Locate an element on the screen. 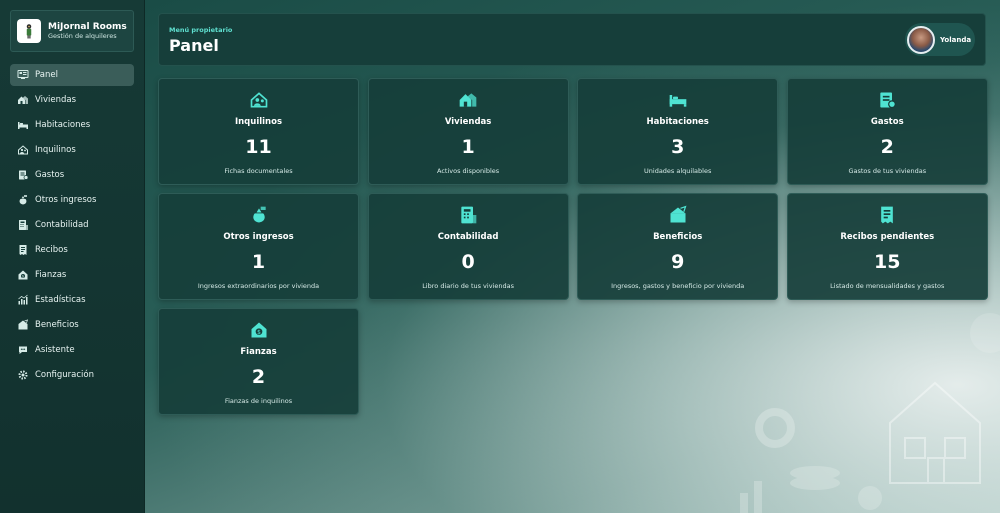 This screenshot has height=513, width=1000. sidebar-item-expenses: Gastos is located at coordinates (72, 175).